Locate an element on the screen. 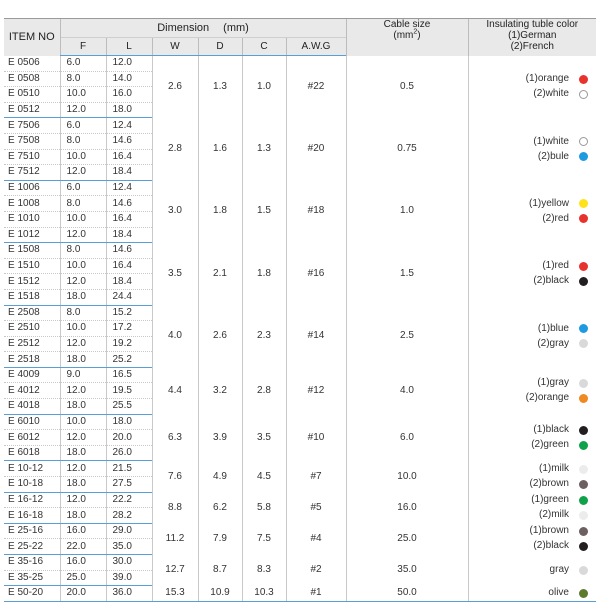 The width and height of the screenshot is (600, 602). dimension-label: Dimension is located at coordinates (183, 28).